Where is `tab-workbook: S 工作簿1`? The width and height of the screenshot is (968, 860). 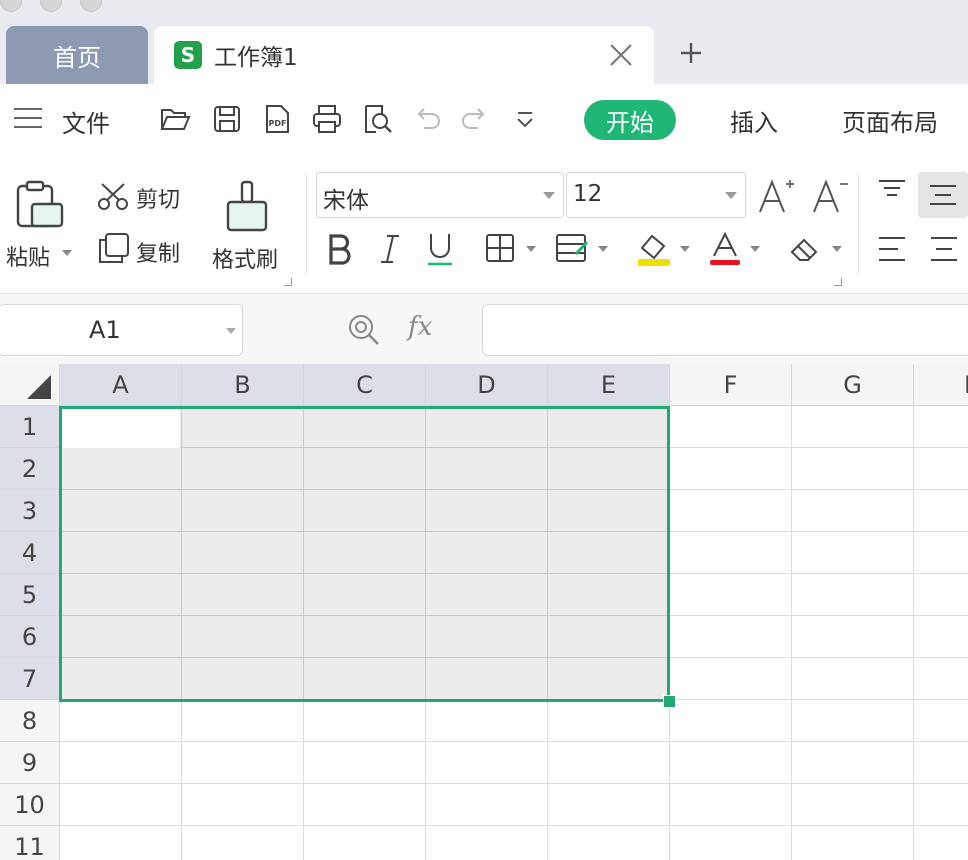
tab-workbook: S 工作簿1 is located at coordinates (404, 55).